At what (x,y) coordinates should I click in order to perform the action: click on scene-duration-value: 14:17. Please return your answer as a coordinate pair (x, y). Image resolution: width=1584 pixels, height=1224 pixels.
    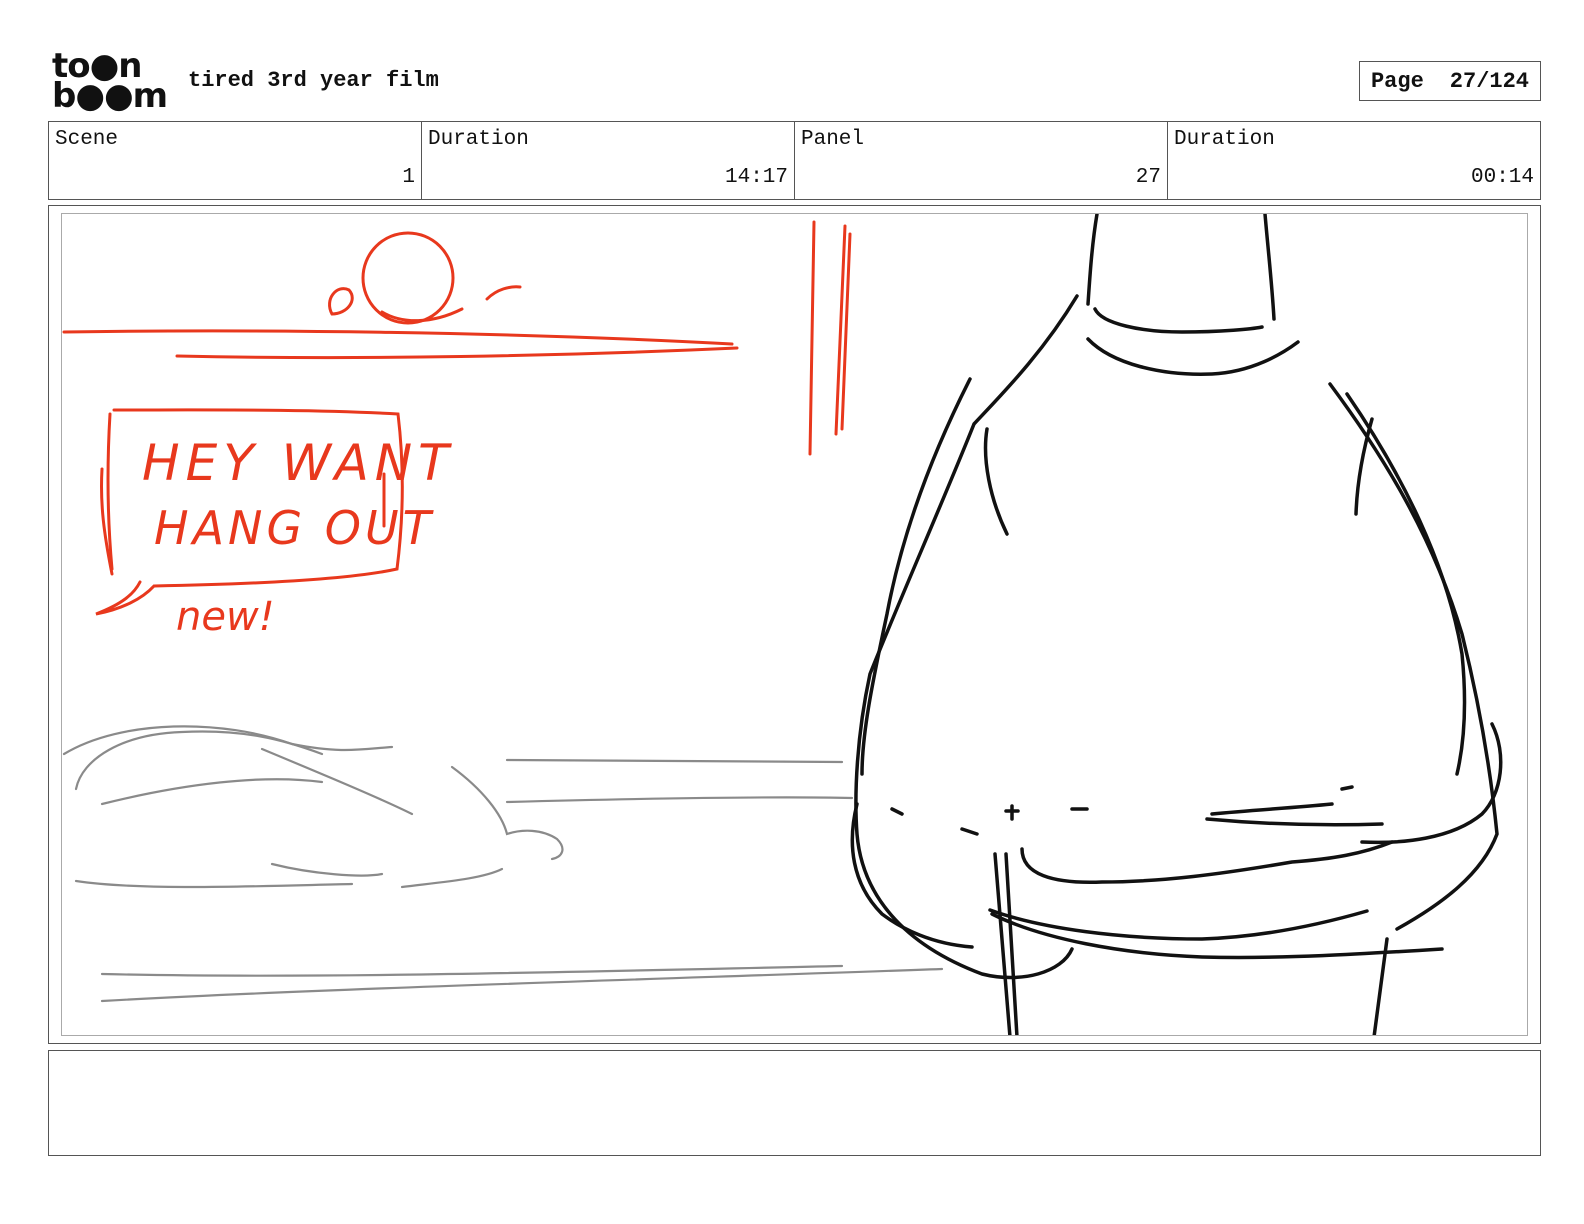
    Looking at the image, I should click on (756, 177).